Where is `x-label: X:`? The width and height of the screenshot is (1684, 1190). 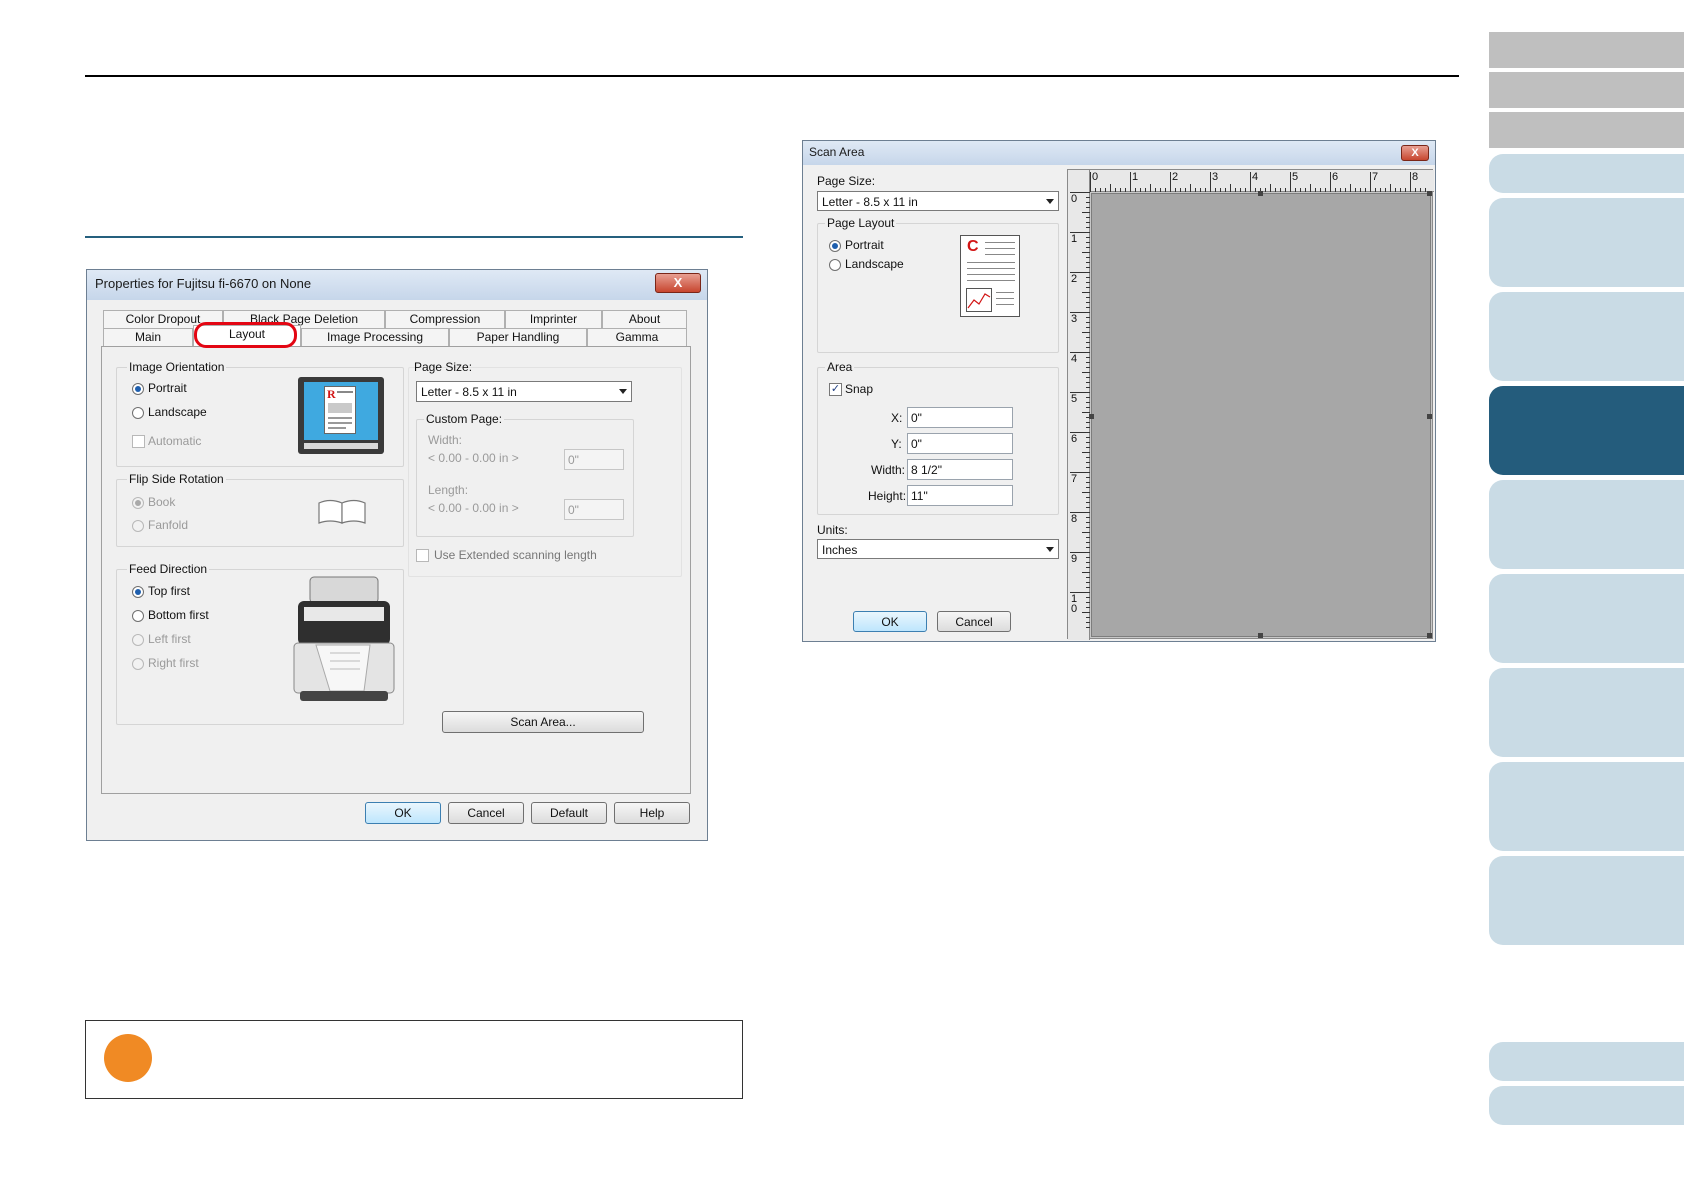 x-label: X: is located at coordinates (897, 418).